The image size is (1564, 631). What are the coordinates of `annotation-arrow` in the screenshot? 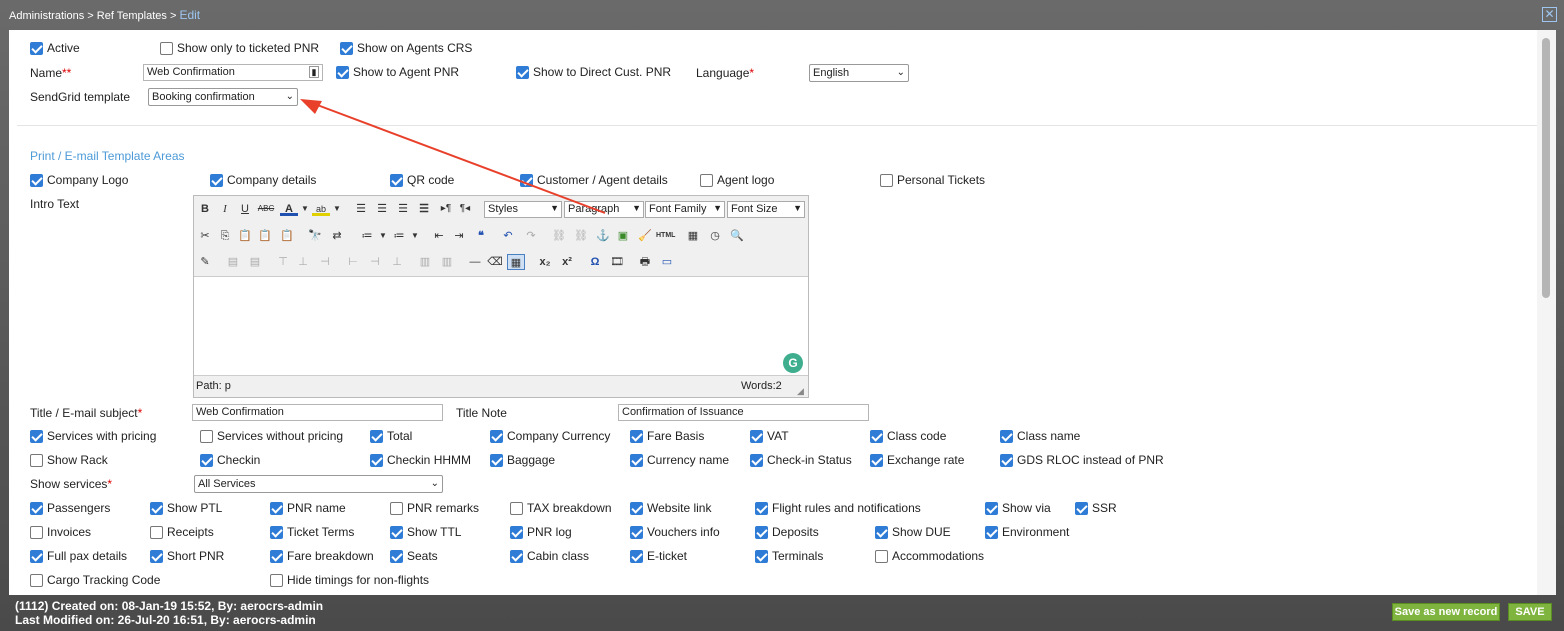 It's located at (453, 156).